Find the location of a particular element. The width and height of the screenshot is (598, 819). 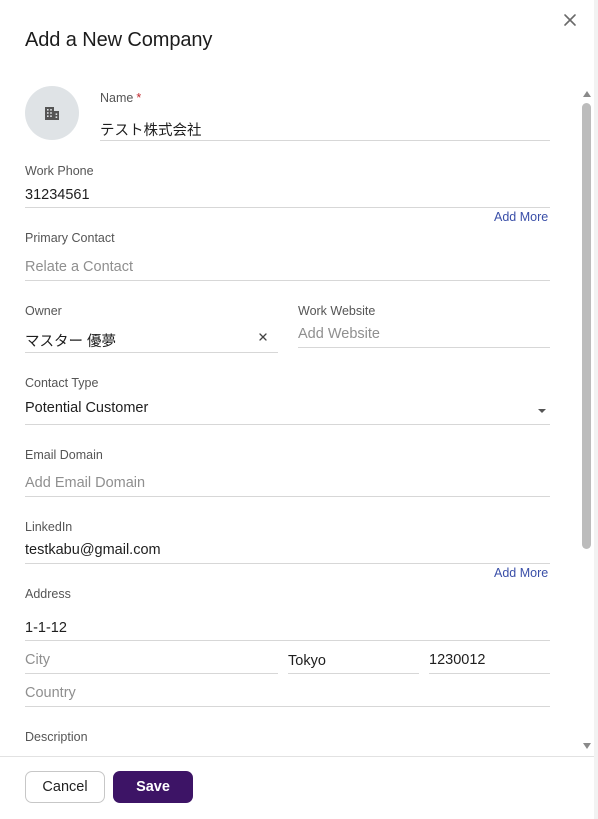

email-domain-input: Add Email Domain is located at coordinates (85, 483).